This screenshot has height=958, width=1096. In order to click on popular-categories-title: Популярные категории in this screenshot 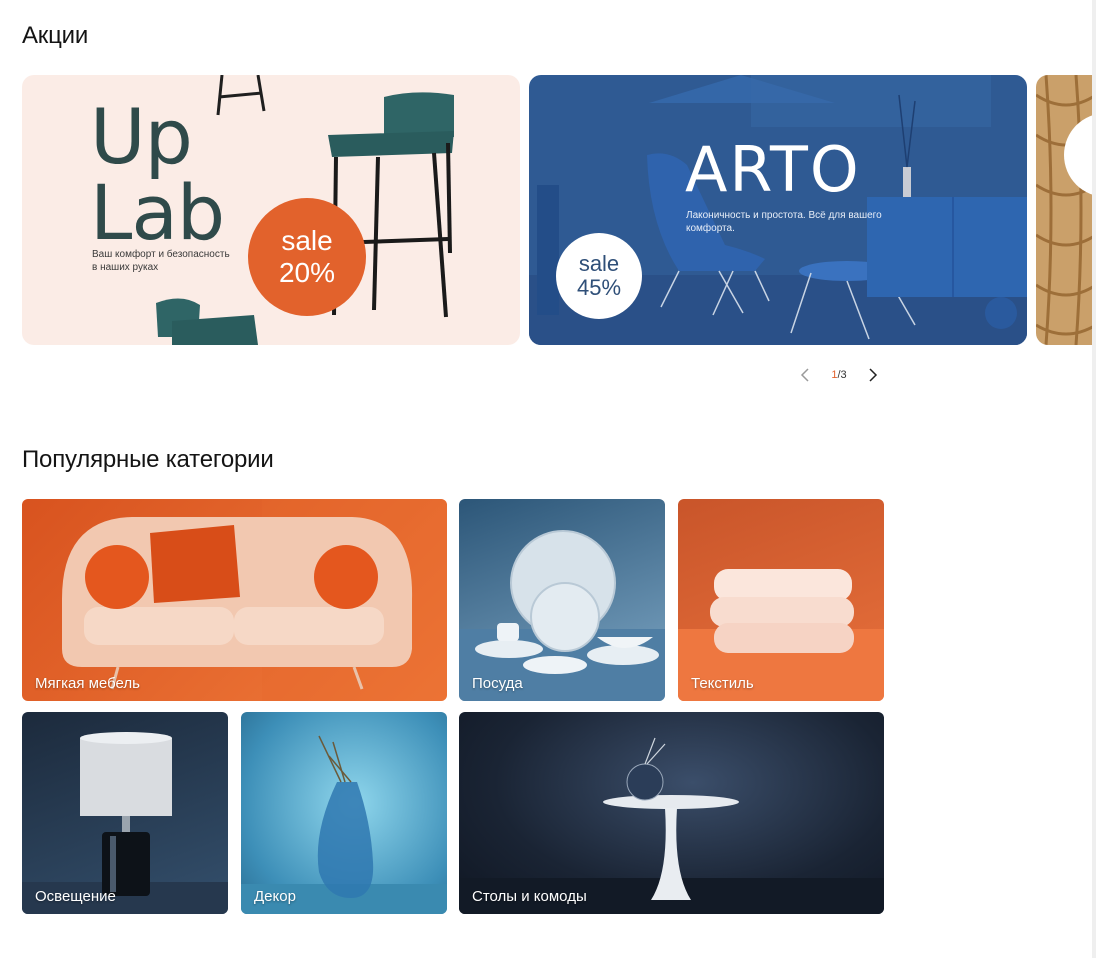, I will do `click(148, 459)`.